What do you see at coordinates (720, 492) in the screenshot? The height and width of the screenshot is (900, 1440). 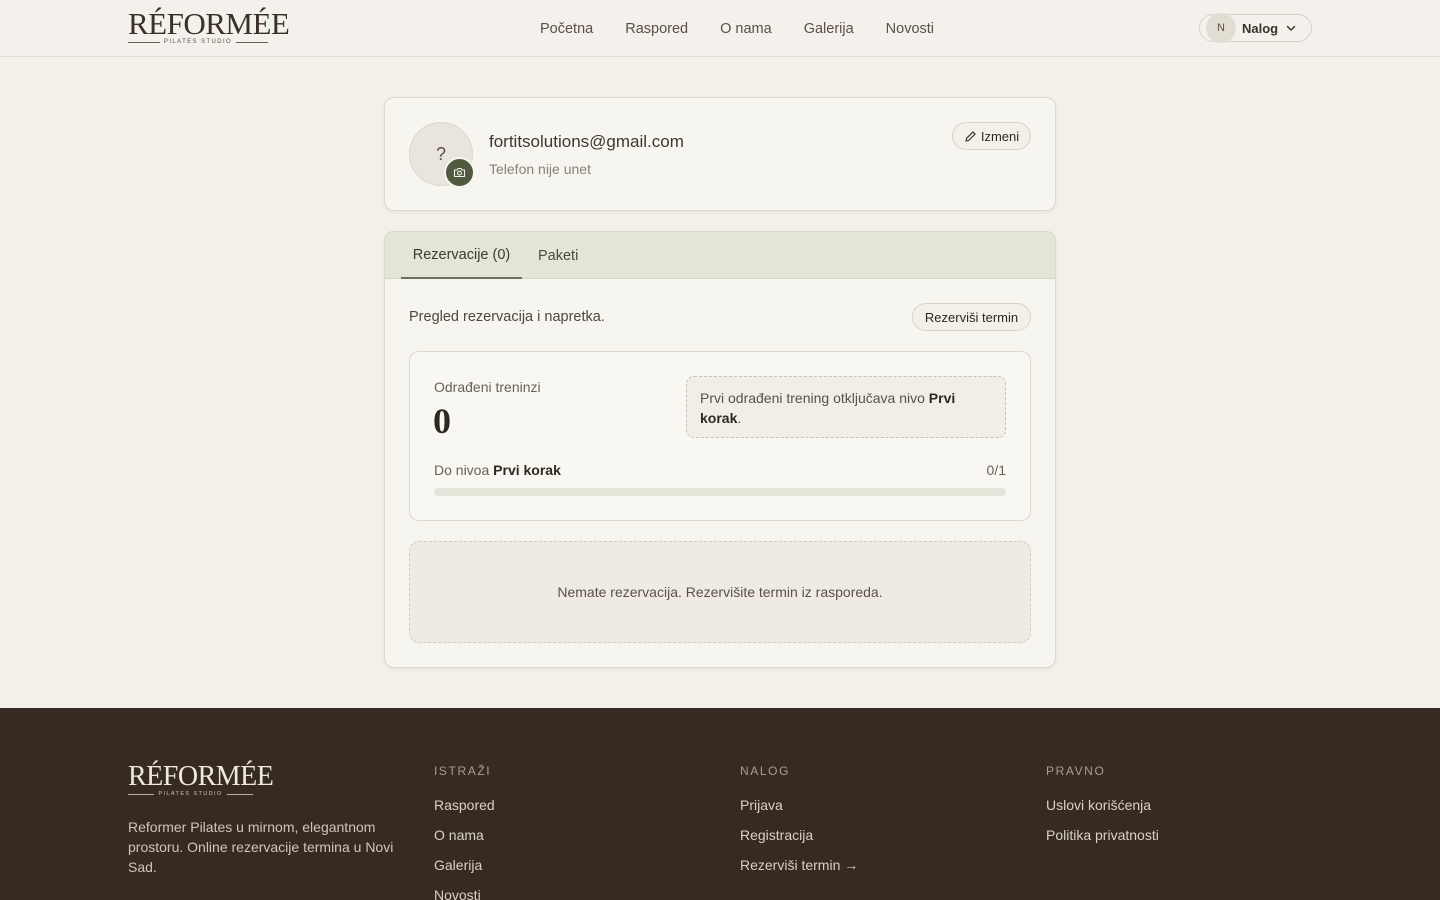 I see `level-progress-bar` at bounding box center [720, 492].